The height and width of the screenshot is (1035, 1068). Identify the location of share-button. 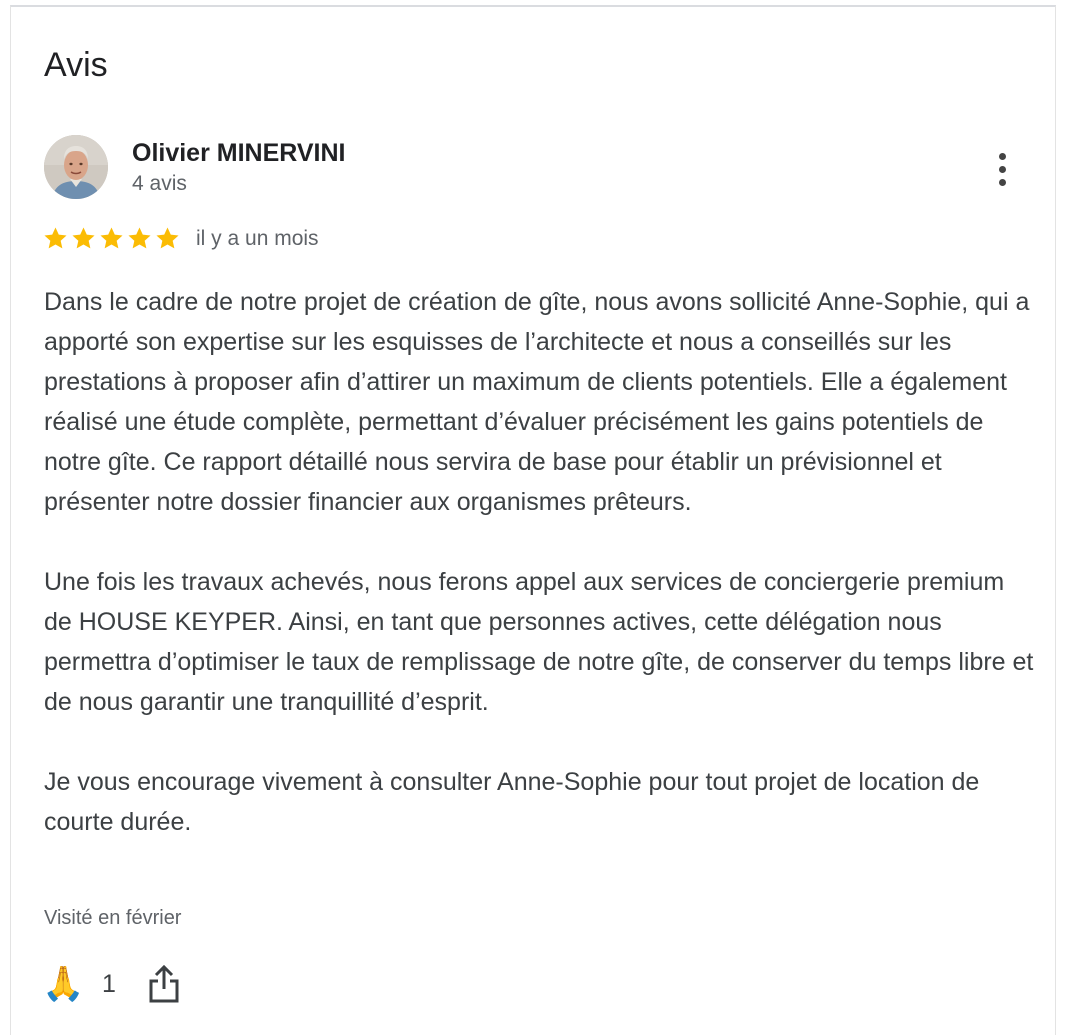
(164, 984).